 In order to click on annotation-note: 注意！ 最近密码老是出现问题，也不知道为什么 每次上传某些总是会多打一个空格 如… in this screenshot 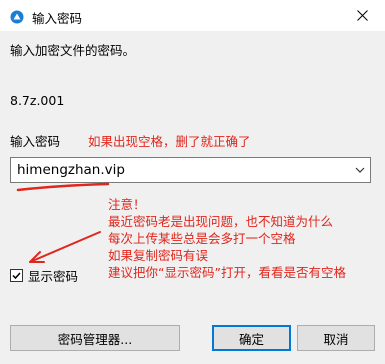, I will do `click(227, 238)`.